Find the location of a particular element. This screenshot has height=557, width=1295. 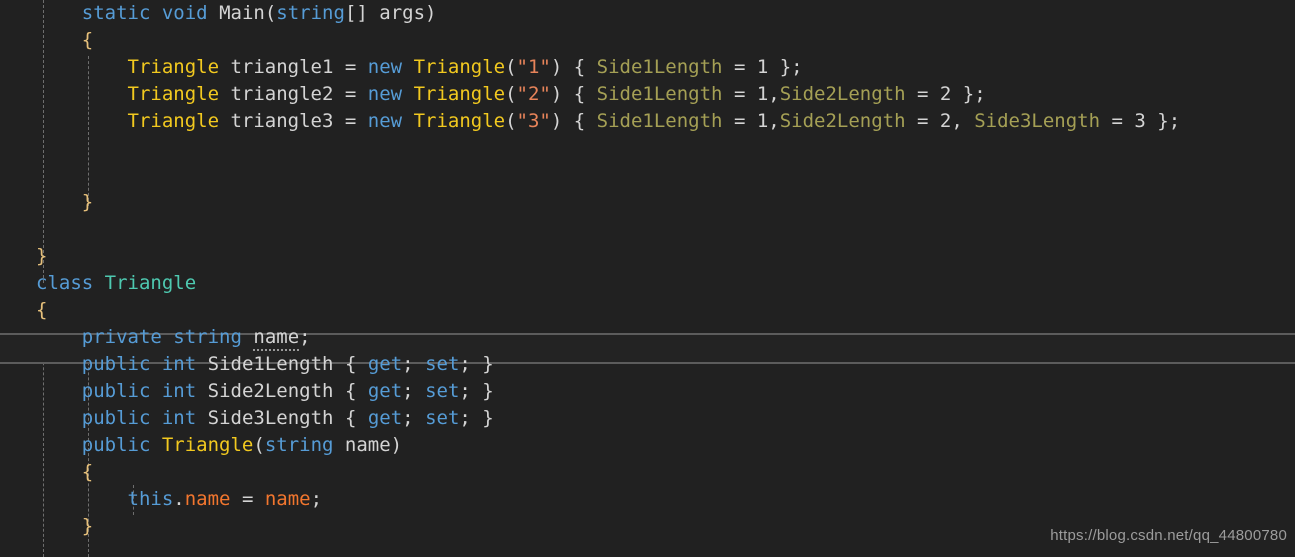

code-token: "2" is located at coordinates (533, 94).